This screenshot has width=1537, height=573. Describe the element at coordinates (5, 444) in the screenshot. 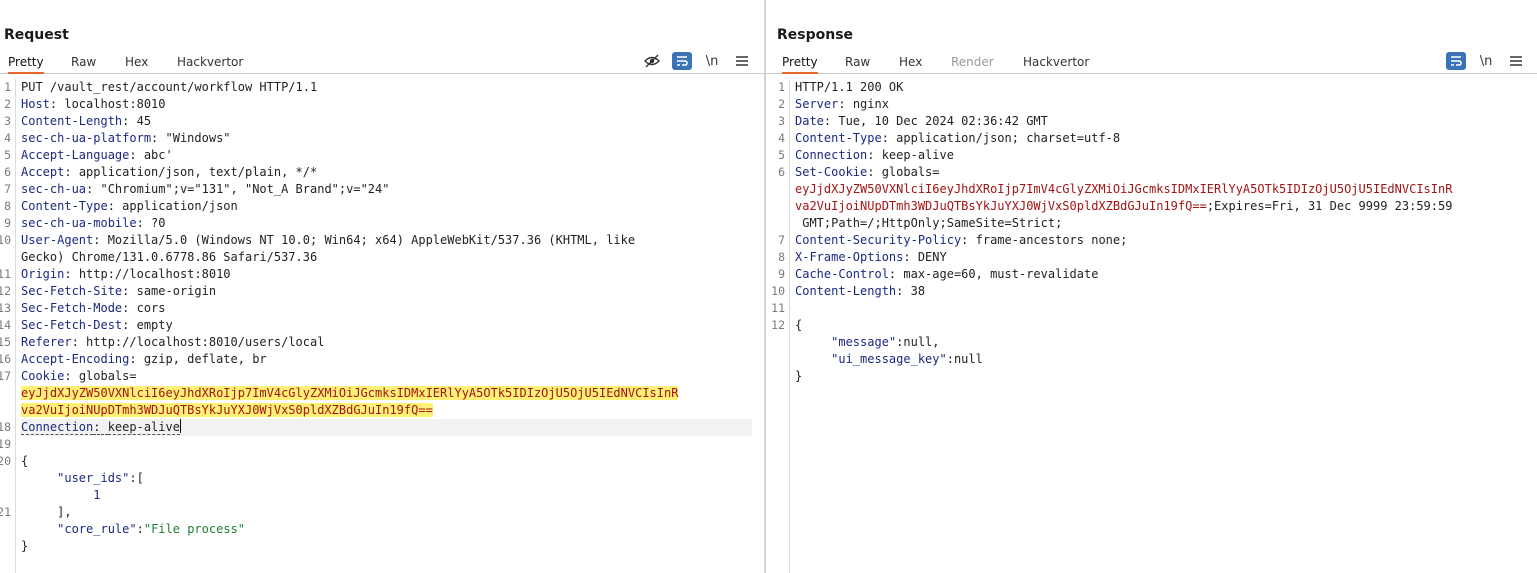

I see `line-number: 19` at that location.